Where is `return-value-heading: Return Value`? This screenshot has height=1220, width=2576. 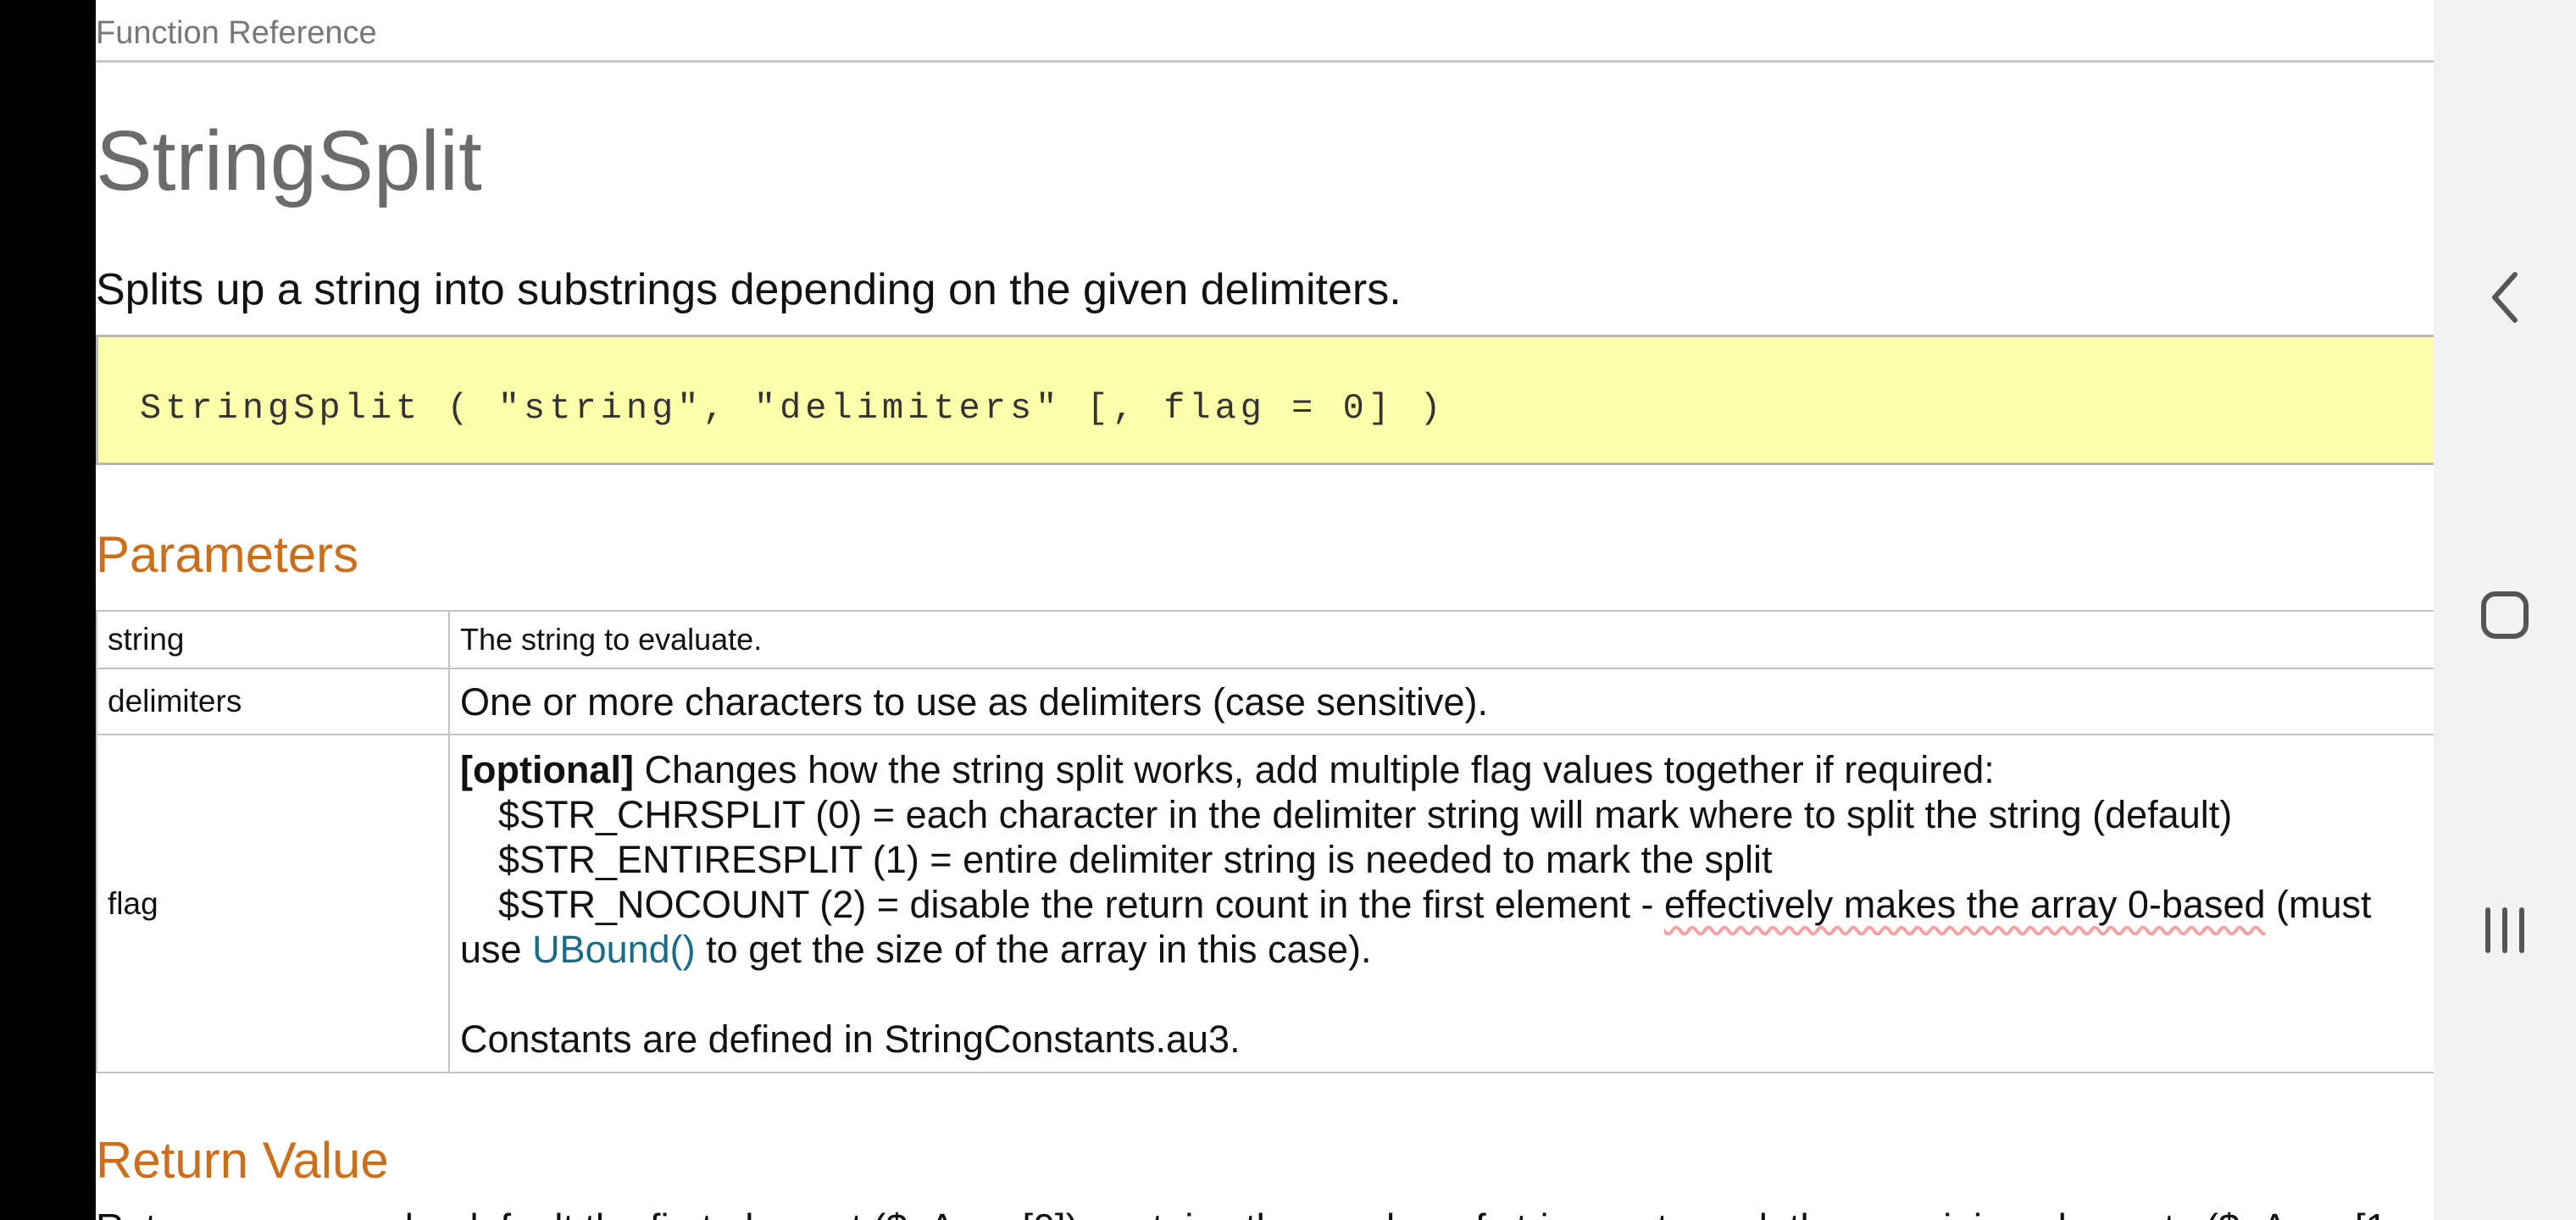
return-value-heading: Return Value is located at coordinates (242, 1160).